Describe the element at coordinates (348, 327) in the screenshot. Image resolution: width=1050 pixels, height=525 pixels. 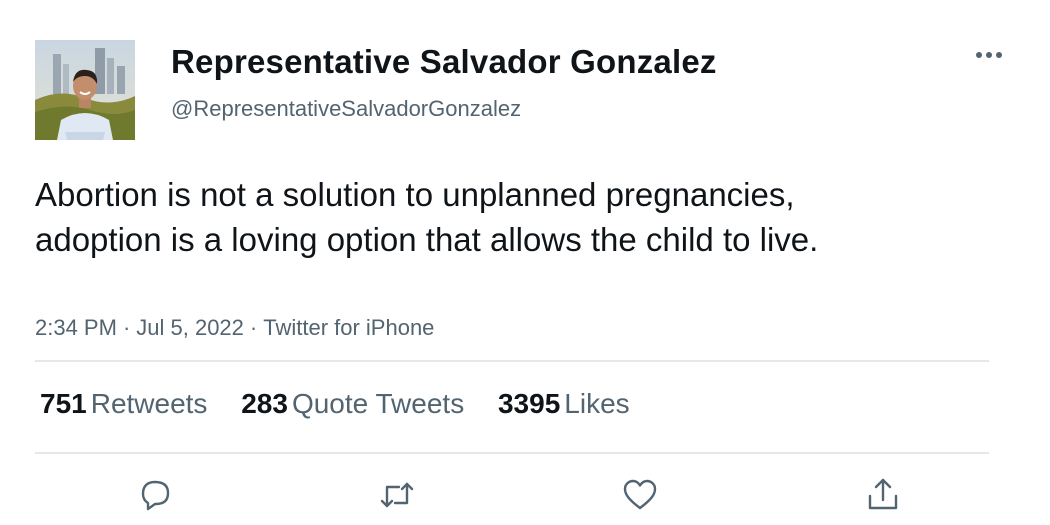
I see `tweet-source: Twitter for iPhone` at that location.